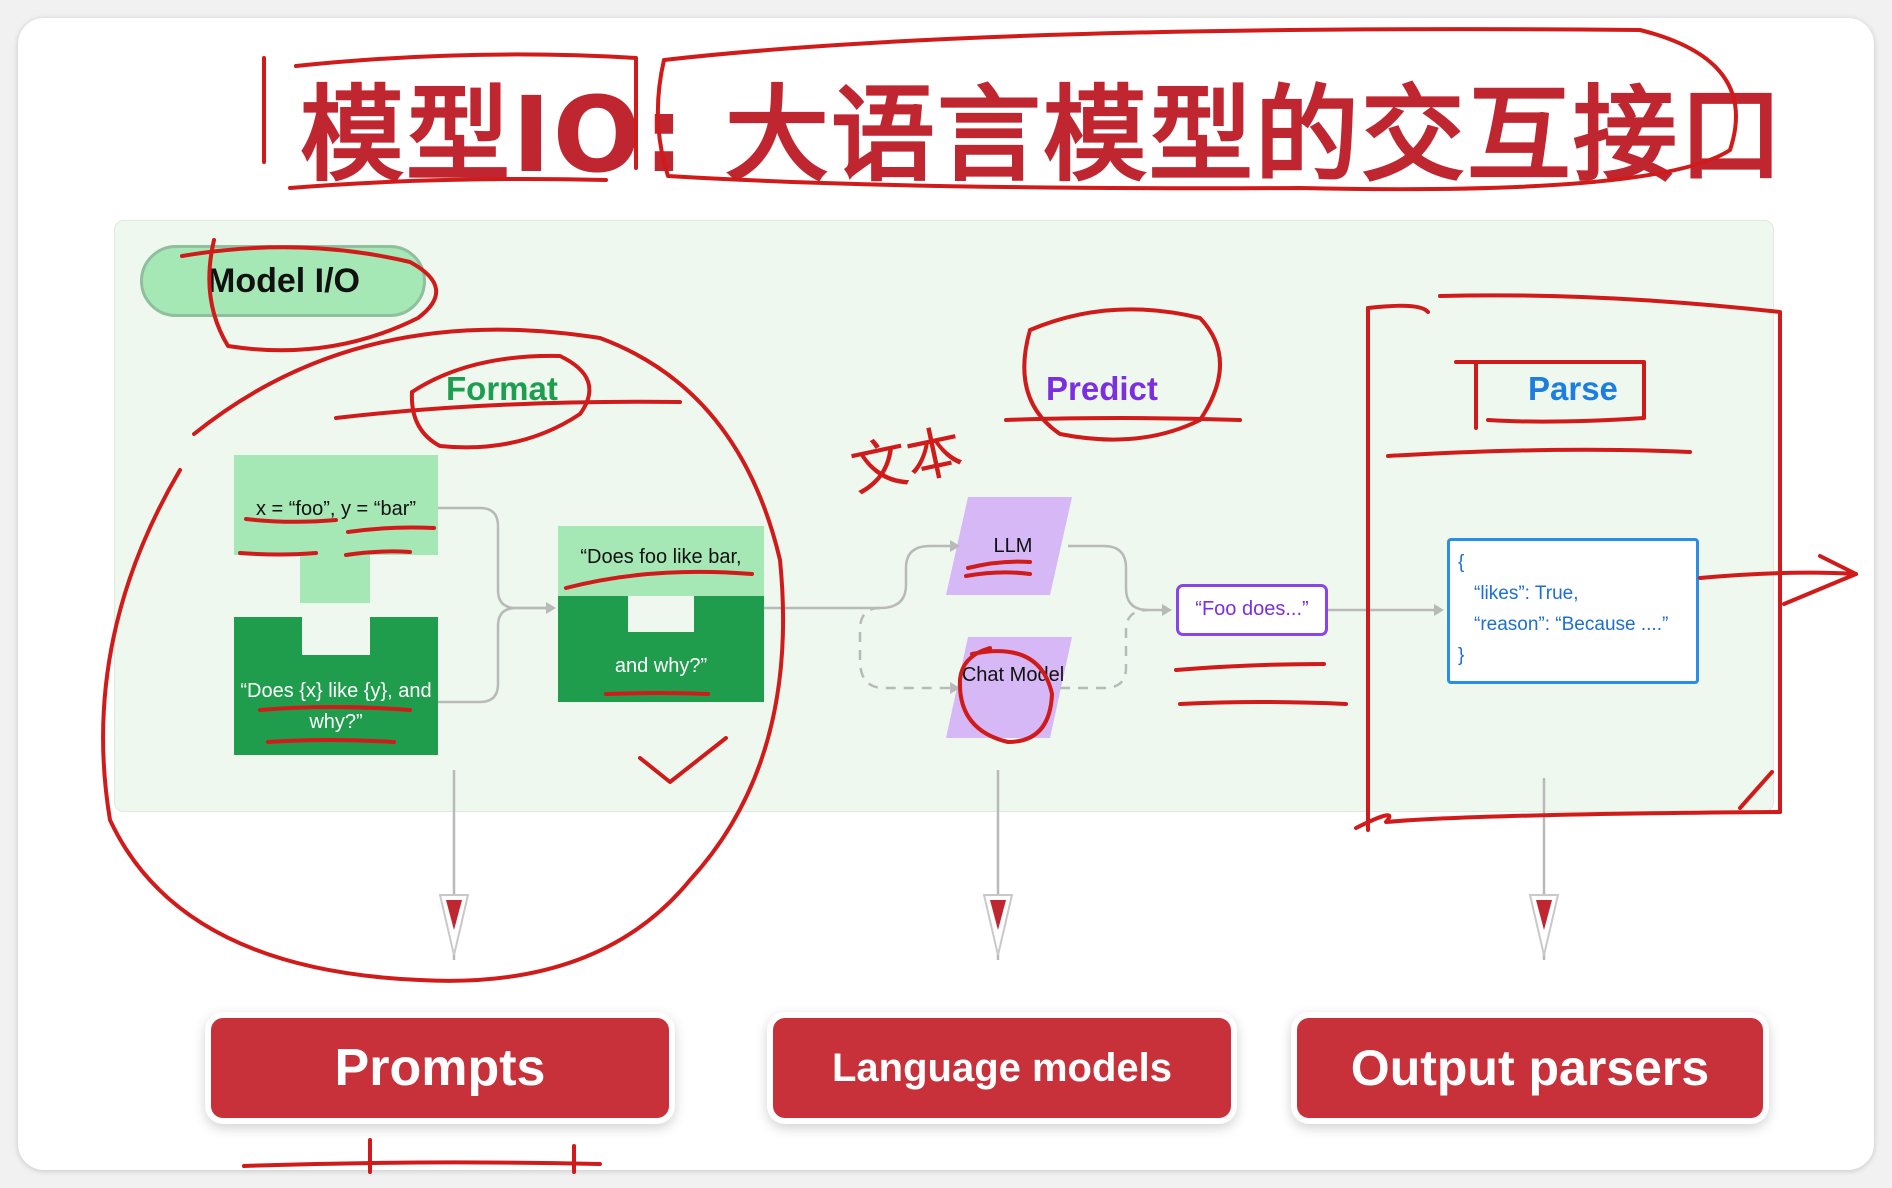  Describe the element at coordinates (1461, 562) in the screenshot. I see `json-line: {` at that location.